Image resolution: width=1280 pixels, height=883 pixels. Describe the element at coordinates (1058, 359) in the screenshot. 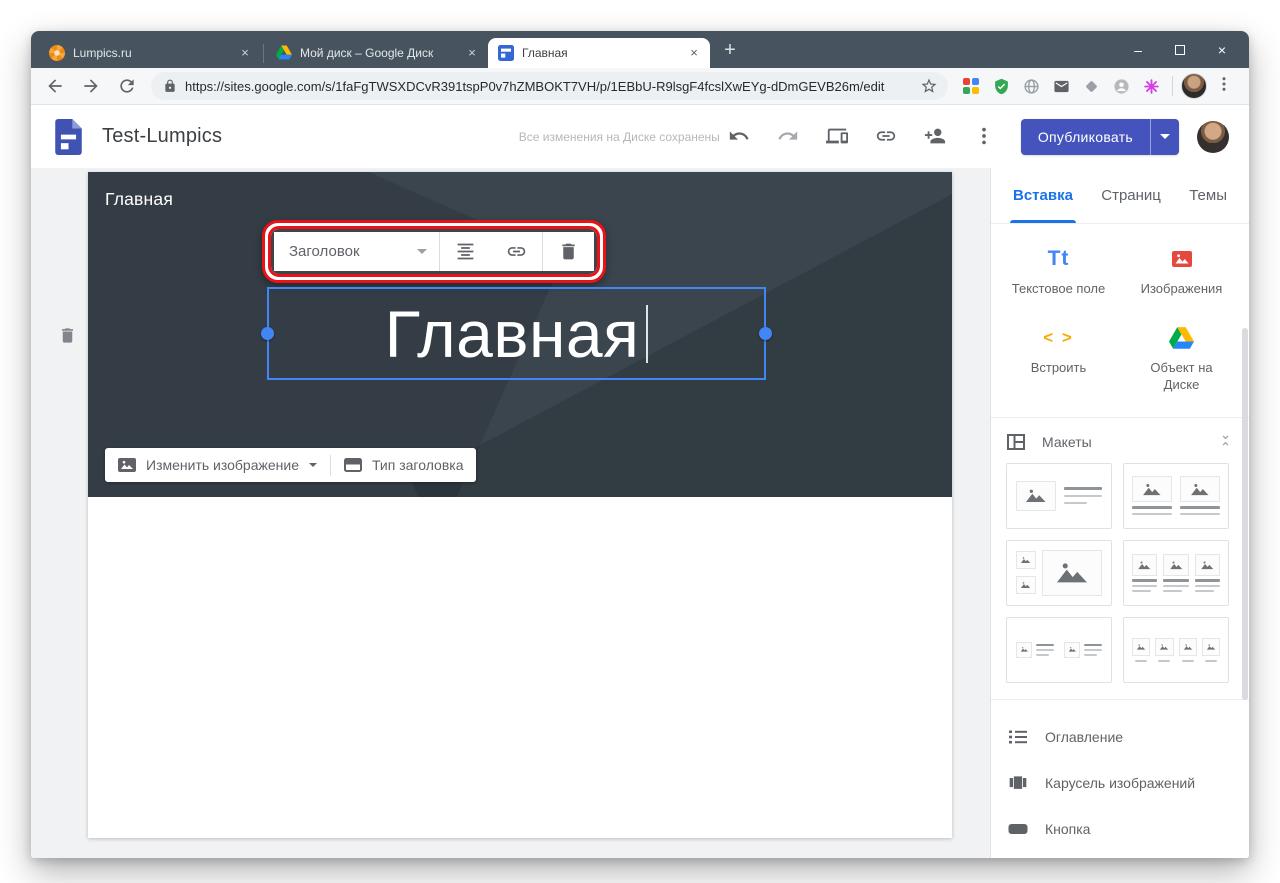

I see `insert-embed: < > Встроить` at that location.